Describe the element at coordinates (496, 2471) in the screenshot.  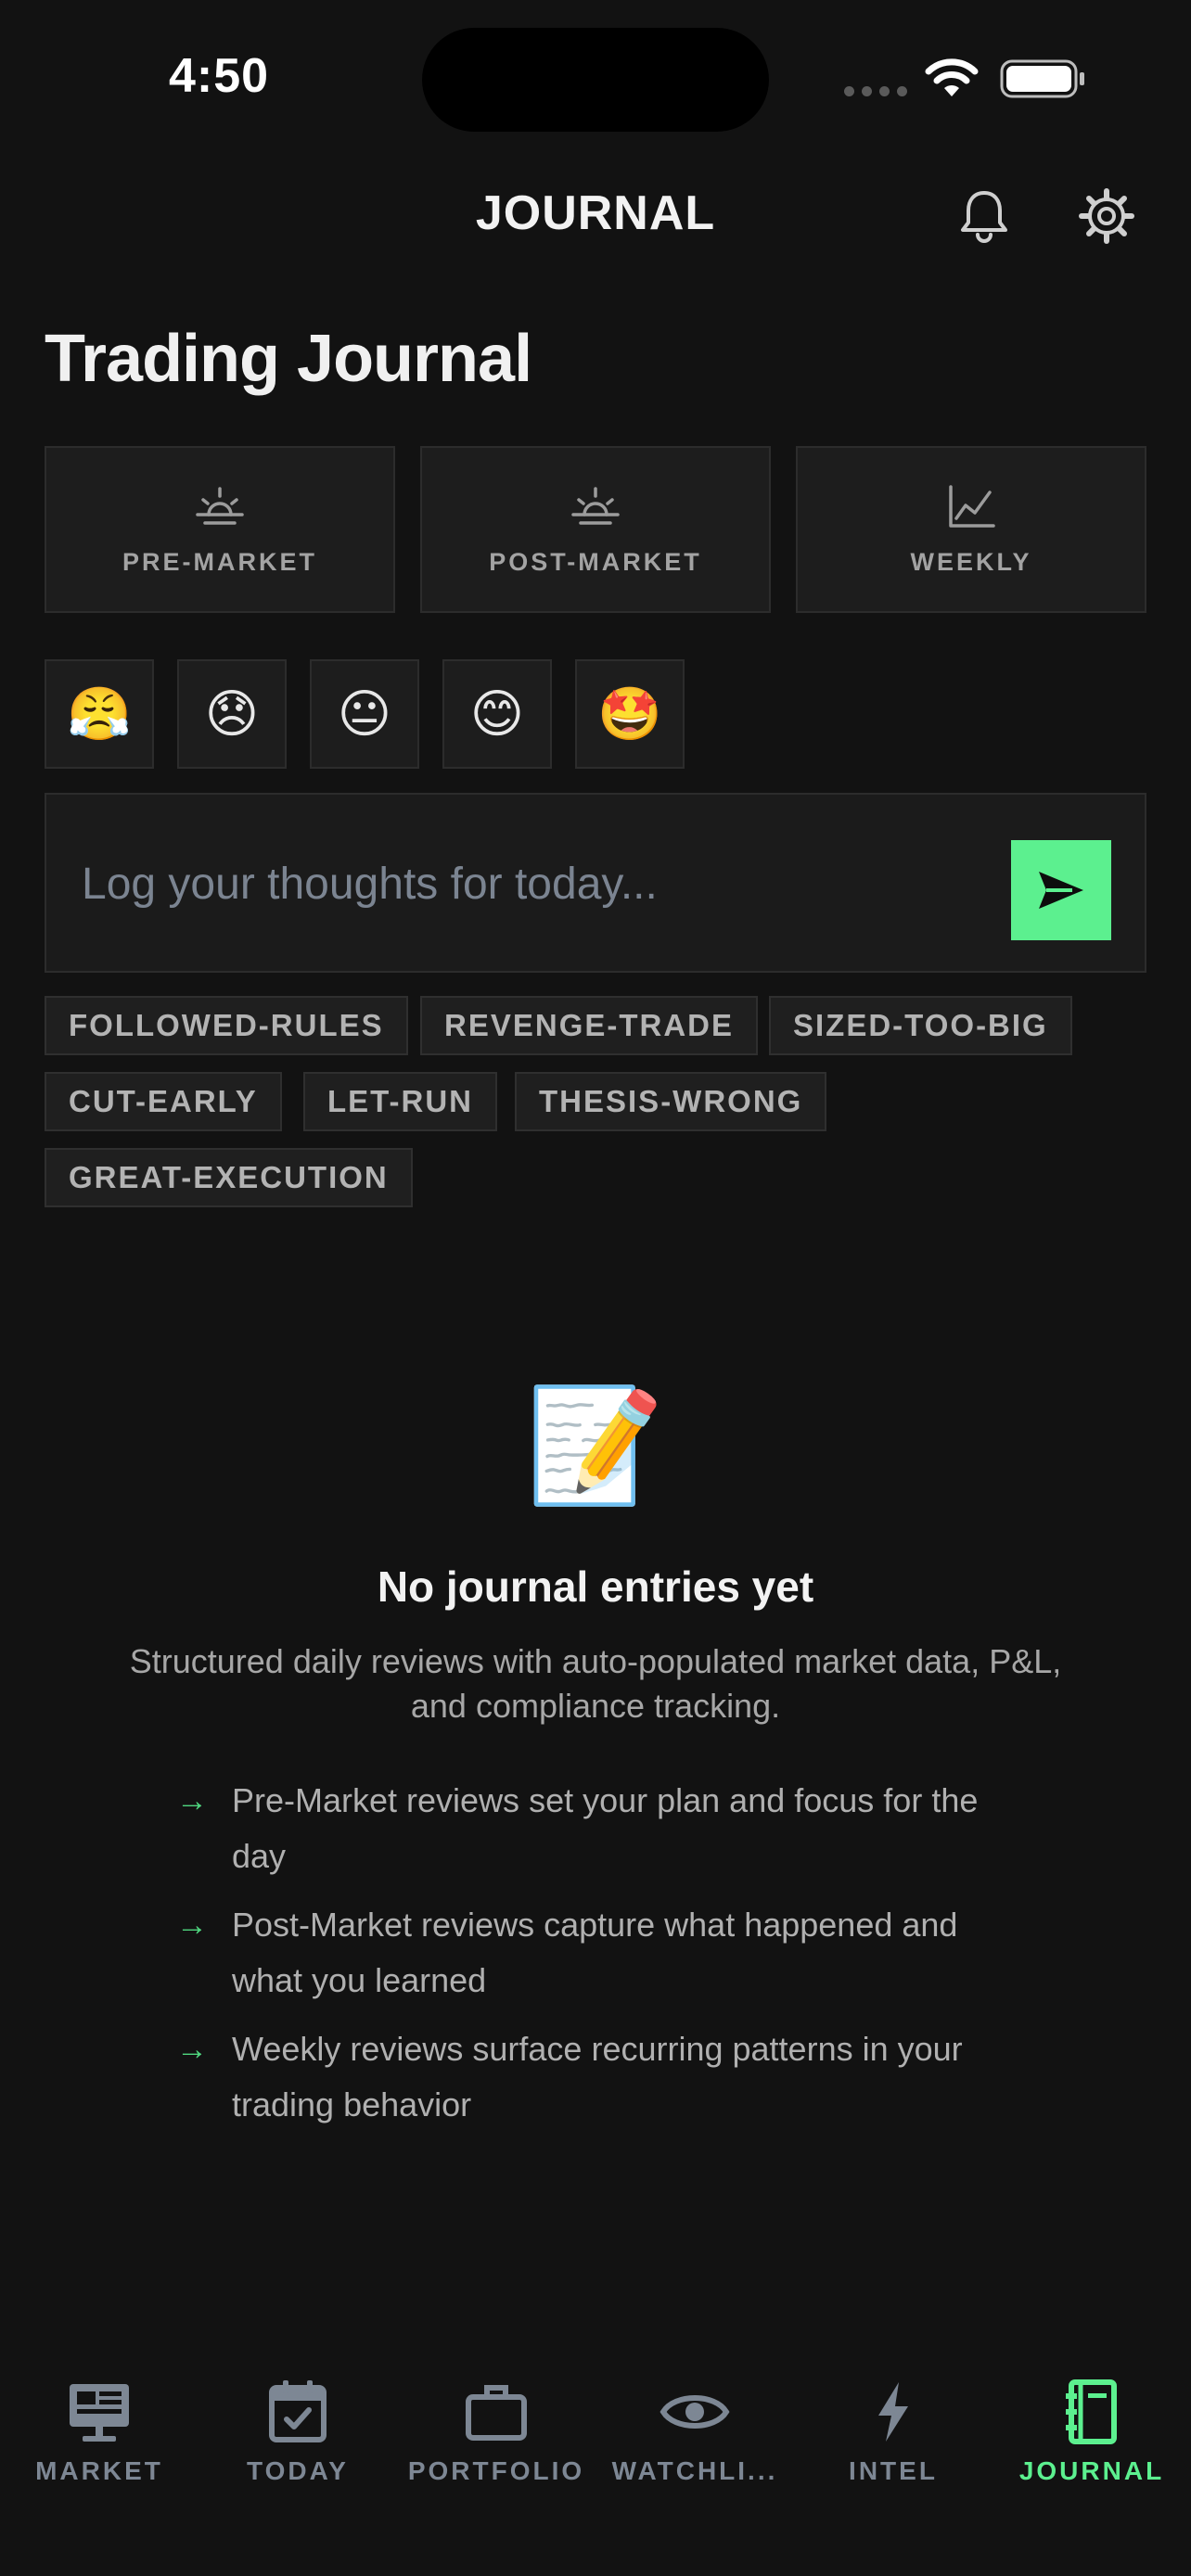
I see `nav-label-portfolio: PORTFOLIO` at that location.